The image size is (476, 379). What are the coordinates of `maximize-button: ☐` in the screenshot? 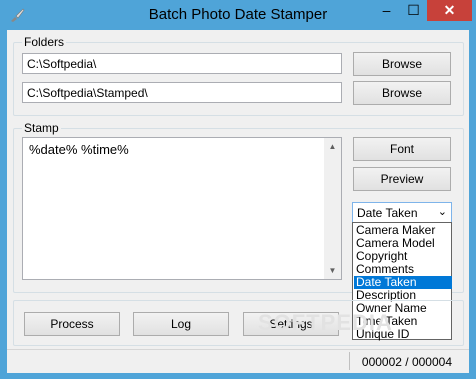 It's located at (413, 10).